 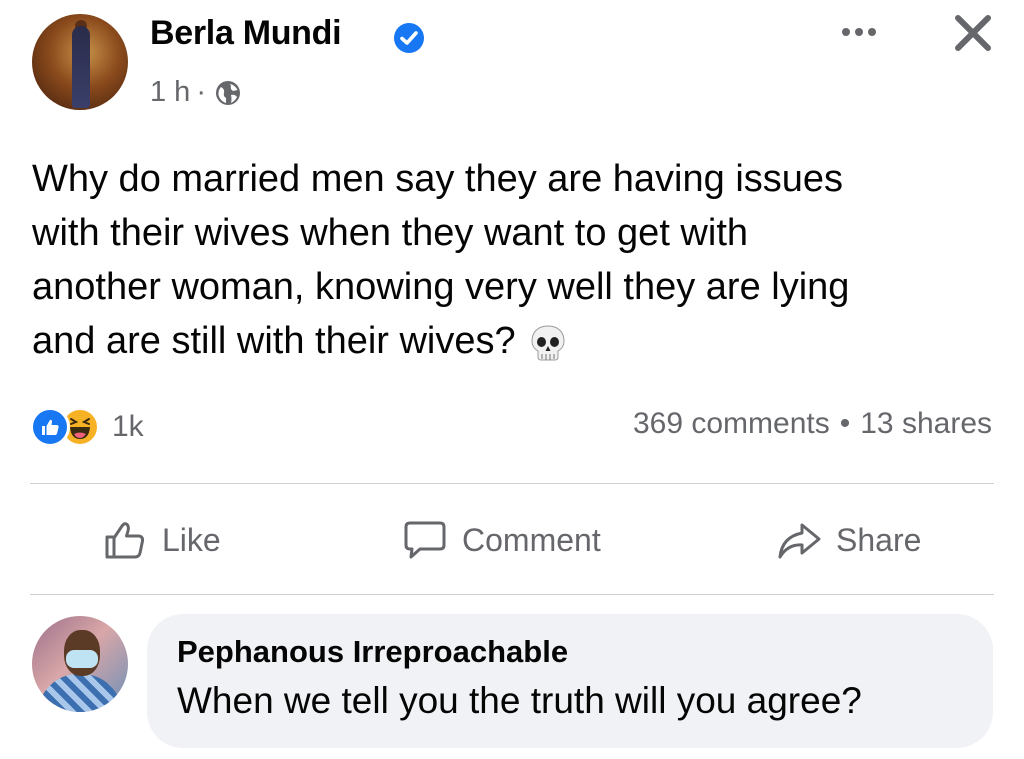 What do you see at coordinates (531, 539) in the screenshot?
I see `comment-label: Comment` at bounding box center [531, 539].